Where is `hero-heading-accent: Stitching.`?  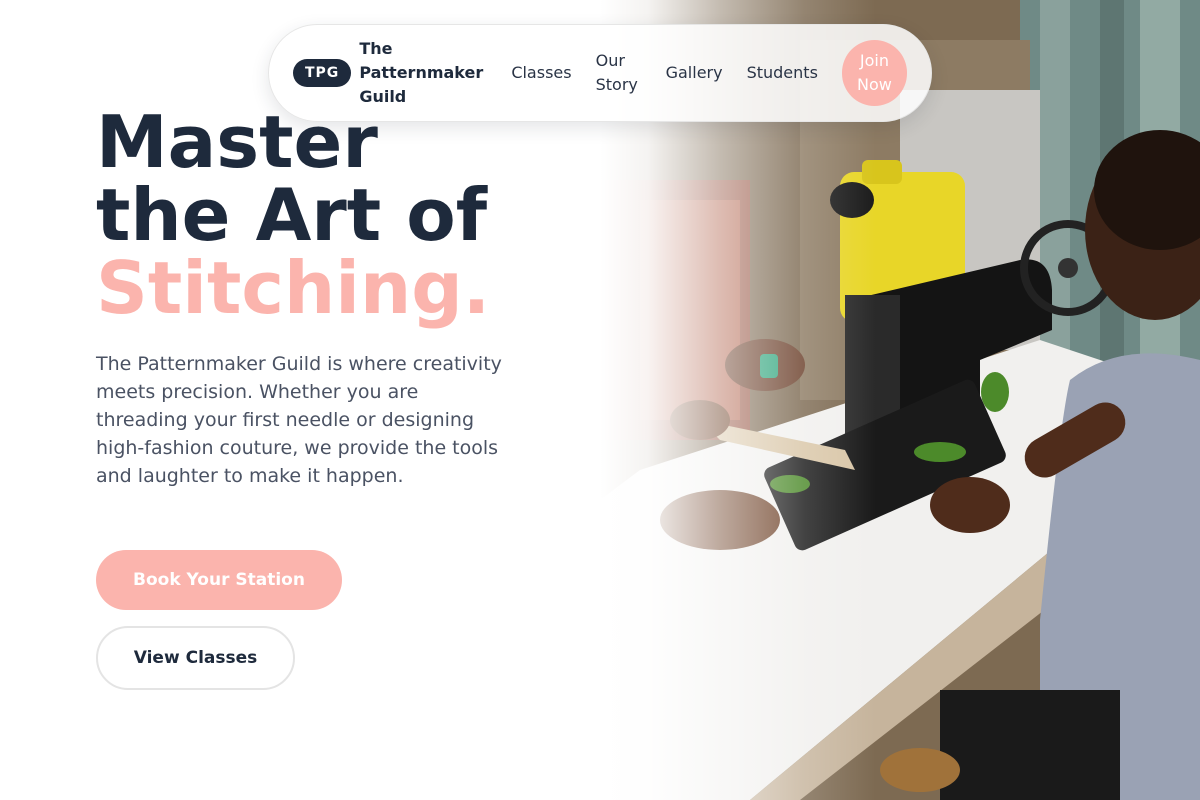
hero-heading-accent: Stitching. is located at coordinates (293, 288).